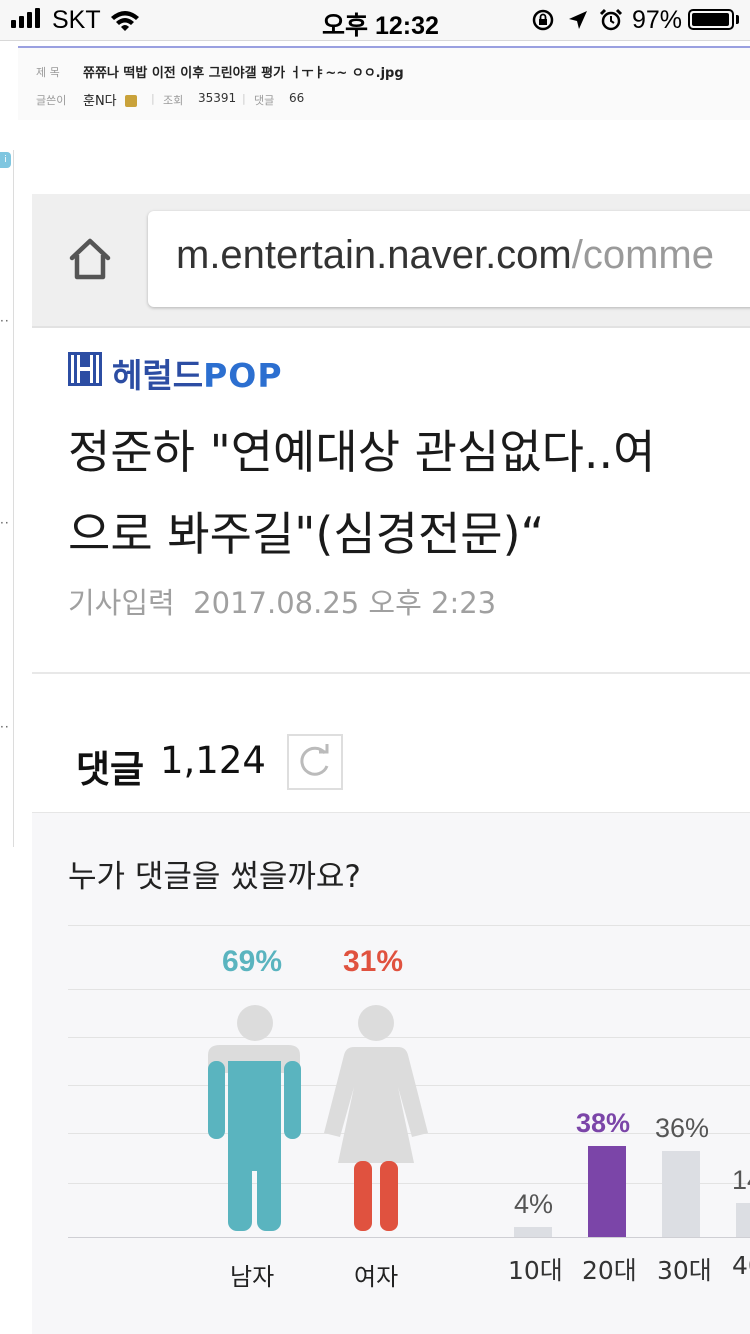 This screenshot has width=750, height=1334. I want to click on male-label: 남자, so click(252, 1277).